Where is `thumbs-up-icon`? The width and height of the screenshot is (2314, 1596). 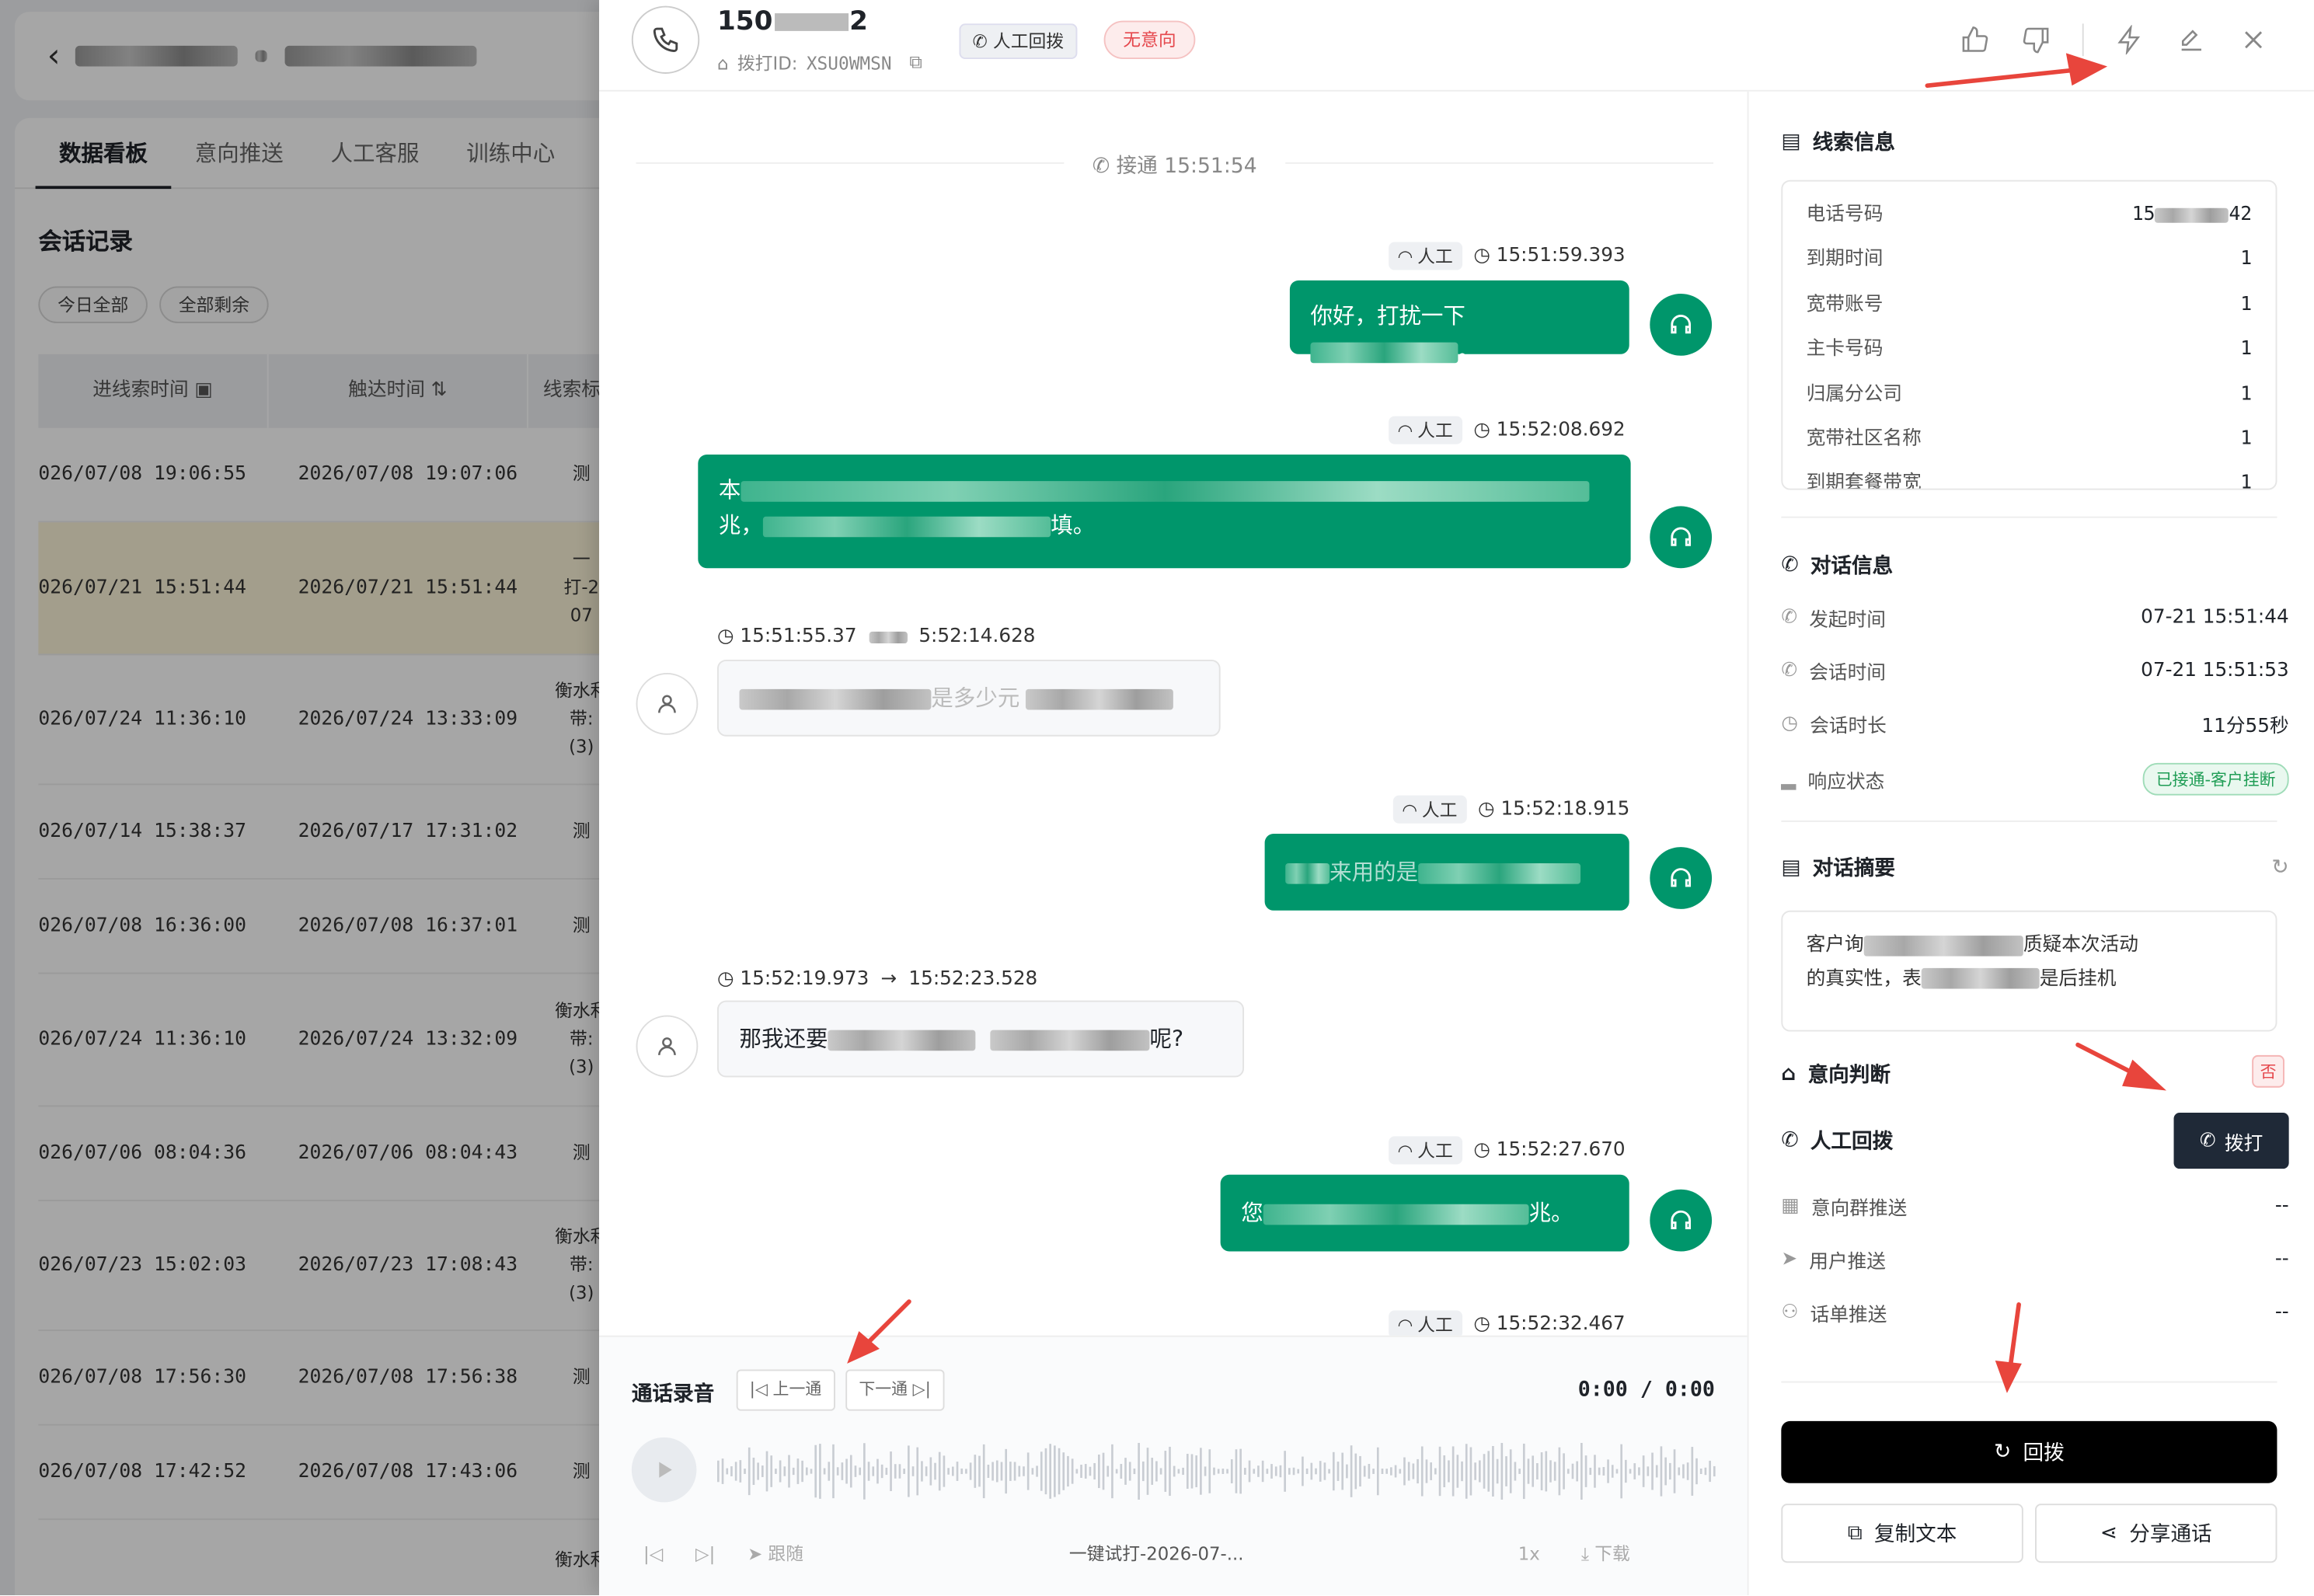
thumbs-up-icon is located at coordinates (1974, 39).